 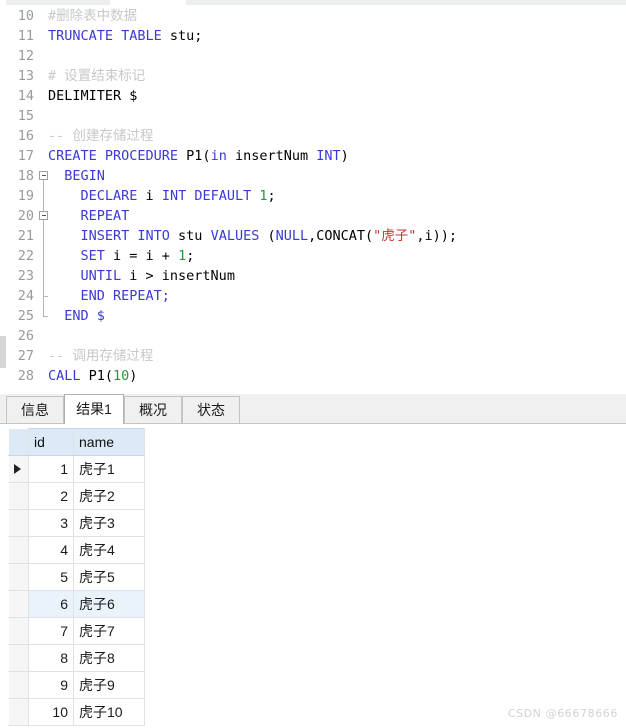 What do you see at coordinates (109, 577) in the screenshot?
I see `cell-name: 虎子5` at bounding box center [109, 577].